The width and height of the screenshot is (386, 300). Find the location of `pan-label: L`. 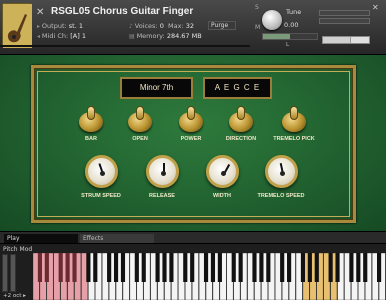

pan-label: L is located at coordinates (288, 45).